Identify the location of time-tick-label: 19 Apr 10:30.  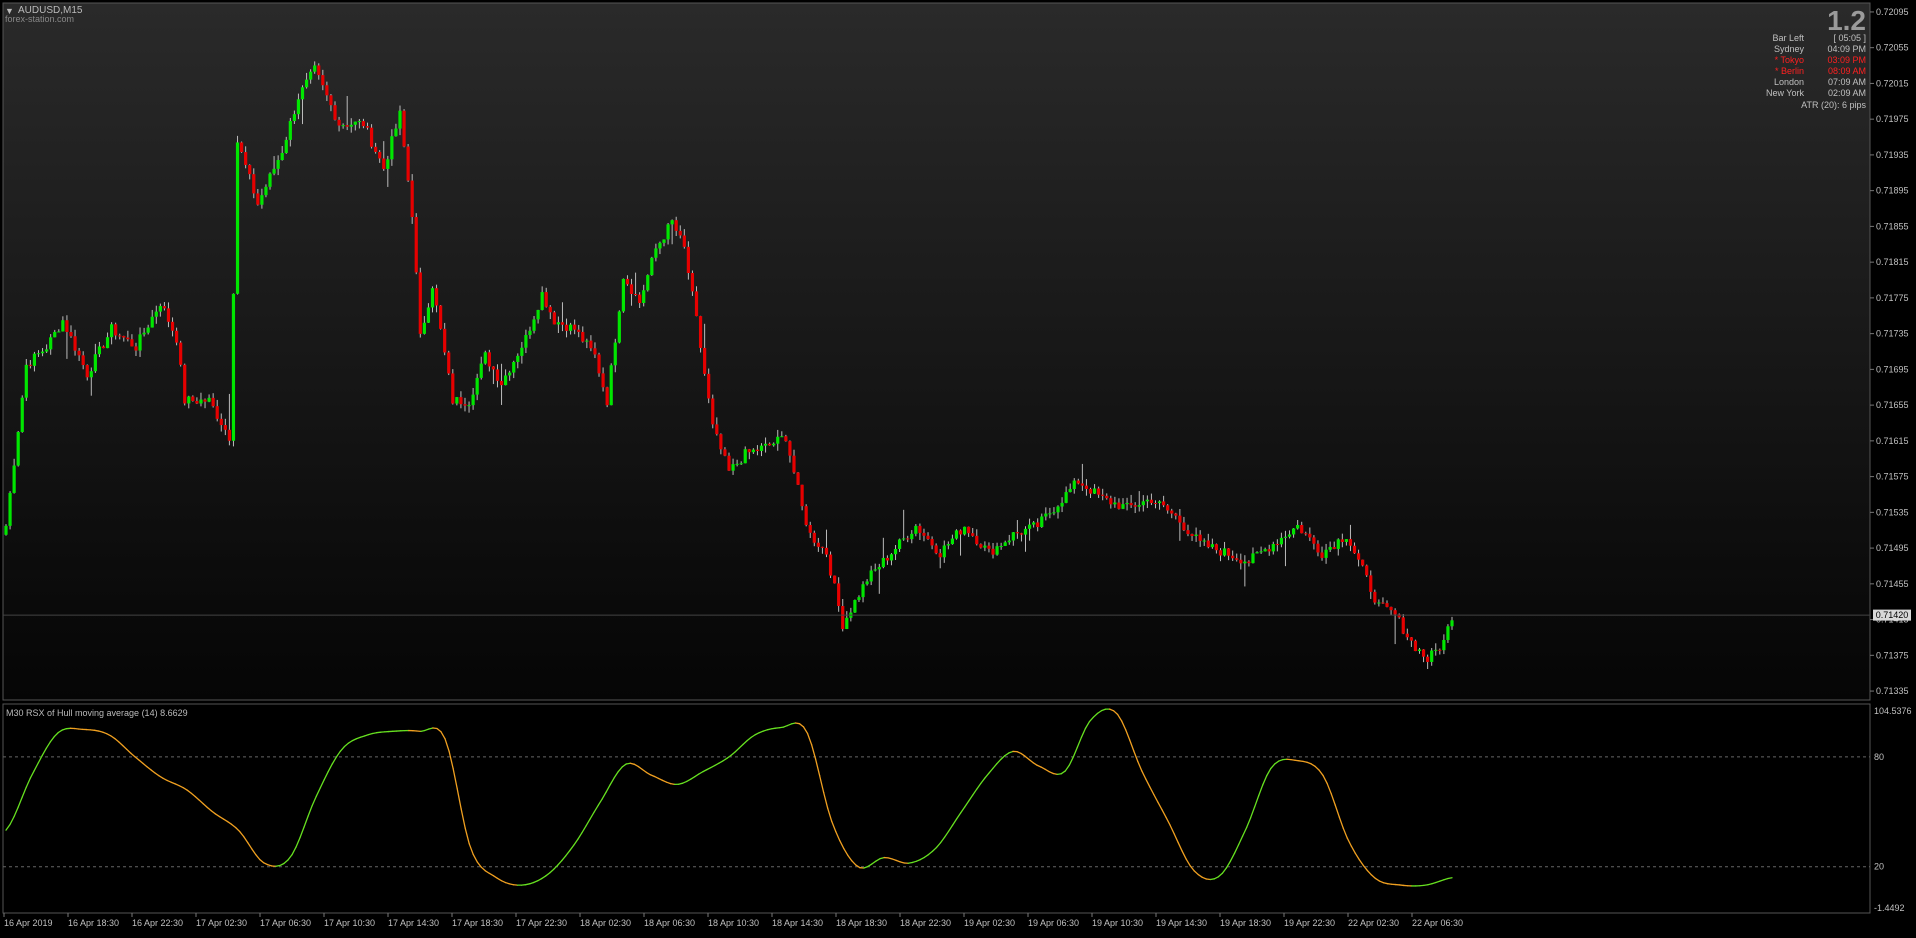
(1117, 923).